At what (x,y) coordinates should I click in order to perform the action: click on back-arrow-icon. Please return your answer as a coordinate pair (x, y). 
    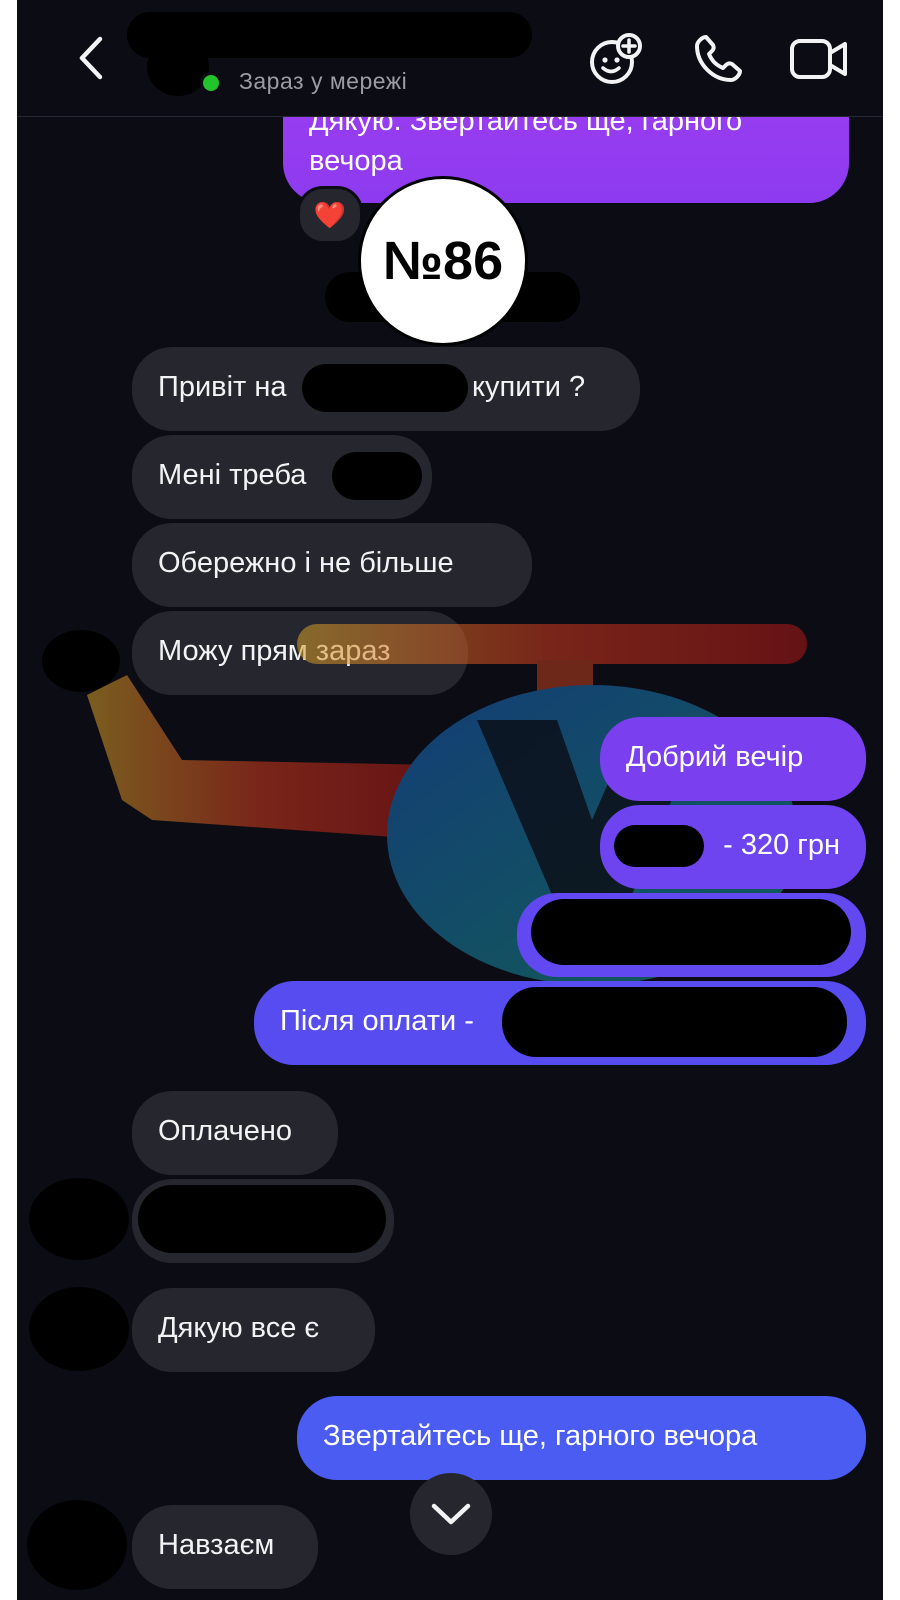
    Looking at the image, I should click on (91, 58).